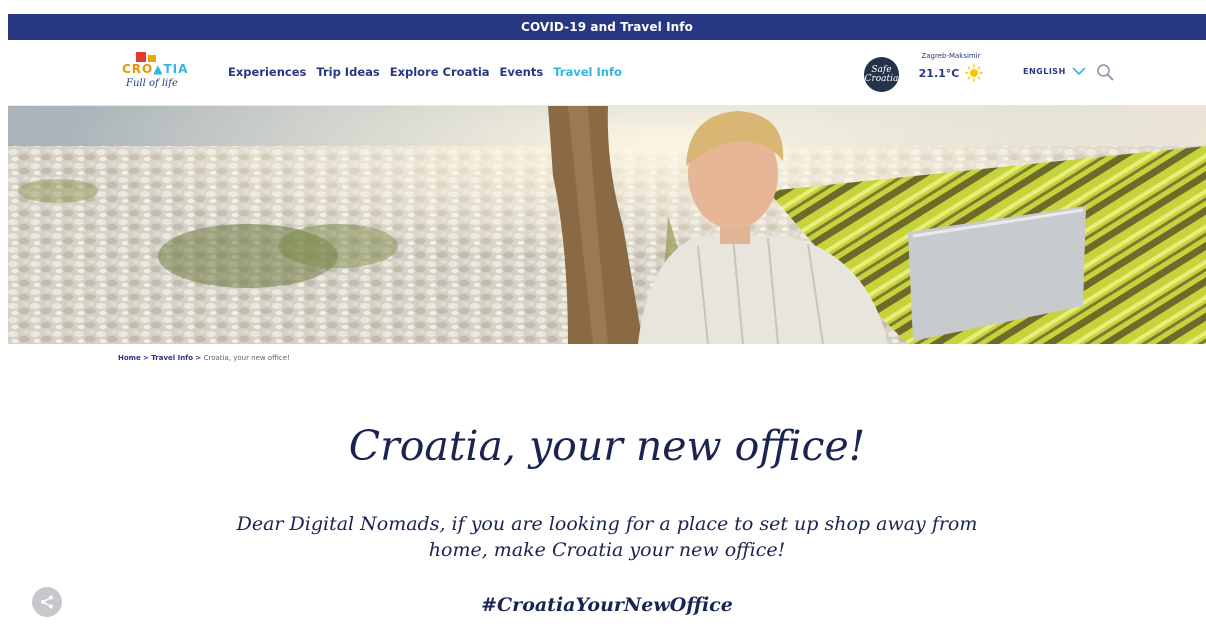  Describe the element at coordinates (1079, 71) in the screenshot. I see `chevron-down-icon` at that location.